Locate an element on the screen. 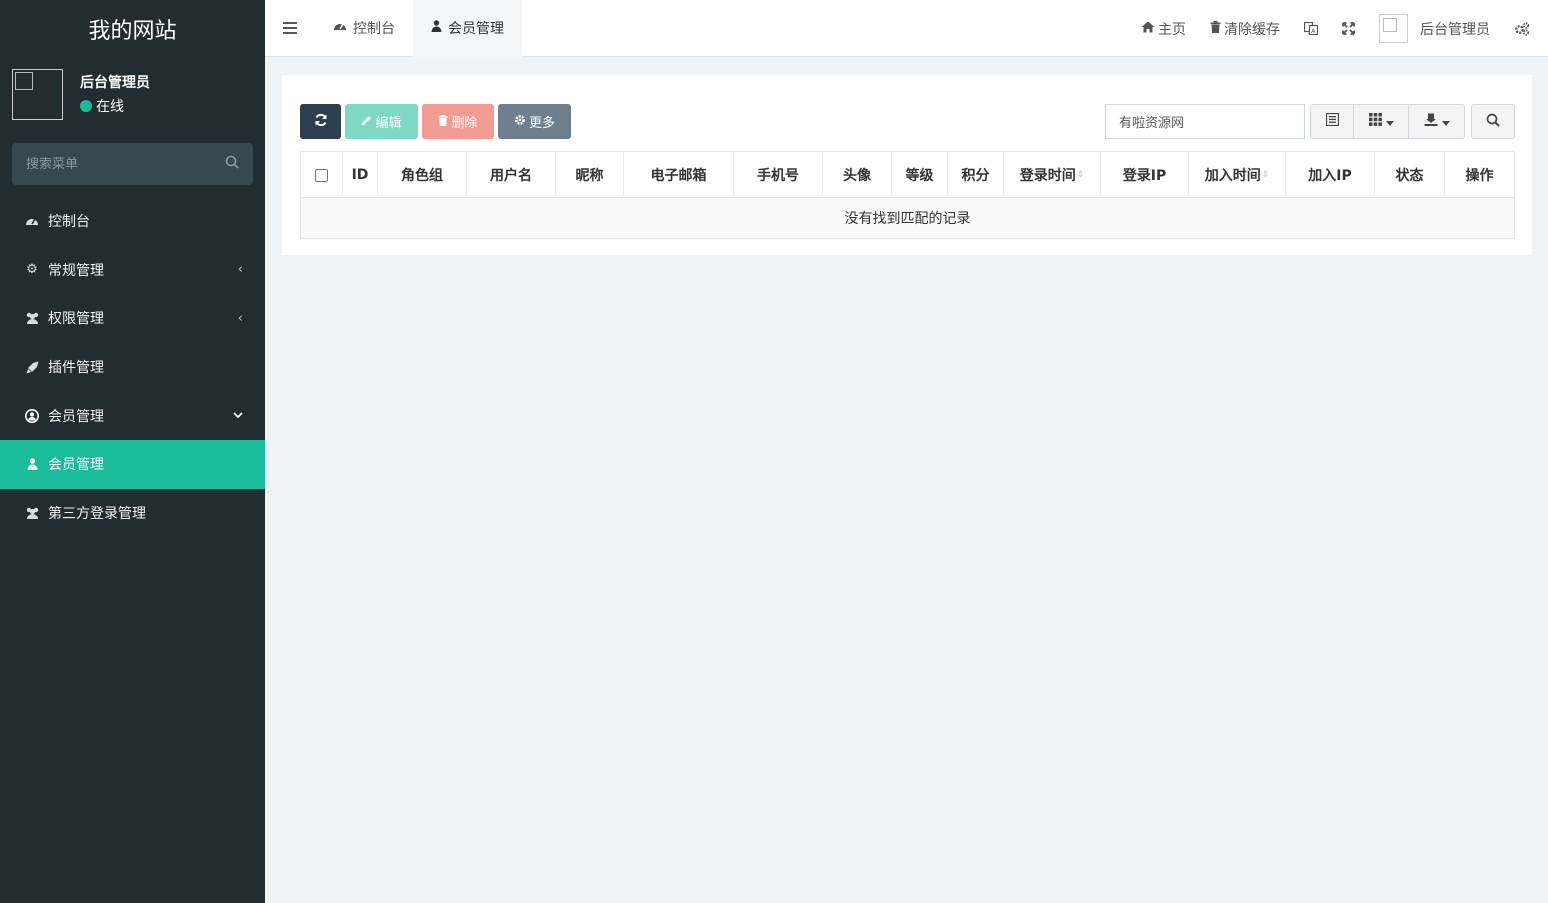 This screenshot has width=1548, height=903. pencil-icon is located at coordinates (366, 122).